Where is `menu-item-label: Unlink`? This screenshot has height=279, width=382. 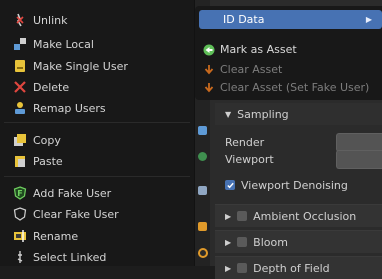 menu-item-label: Unlink is located at coordinates (50, 20).